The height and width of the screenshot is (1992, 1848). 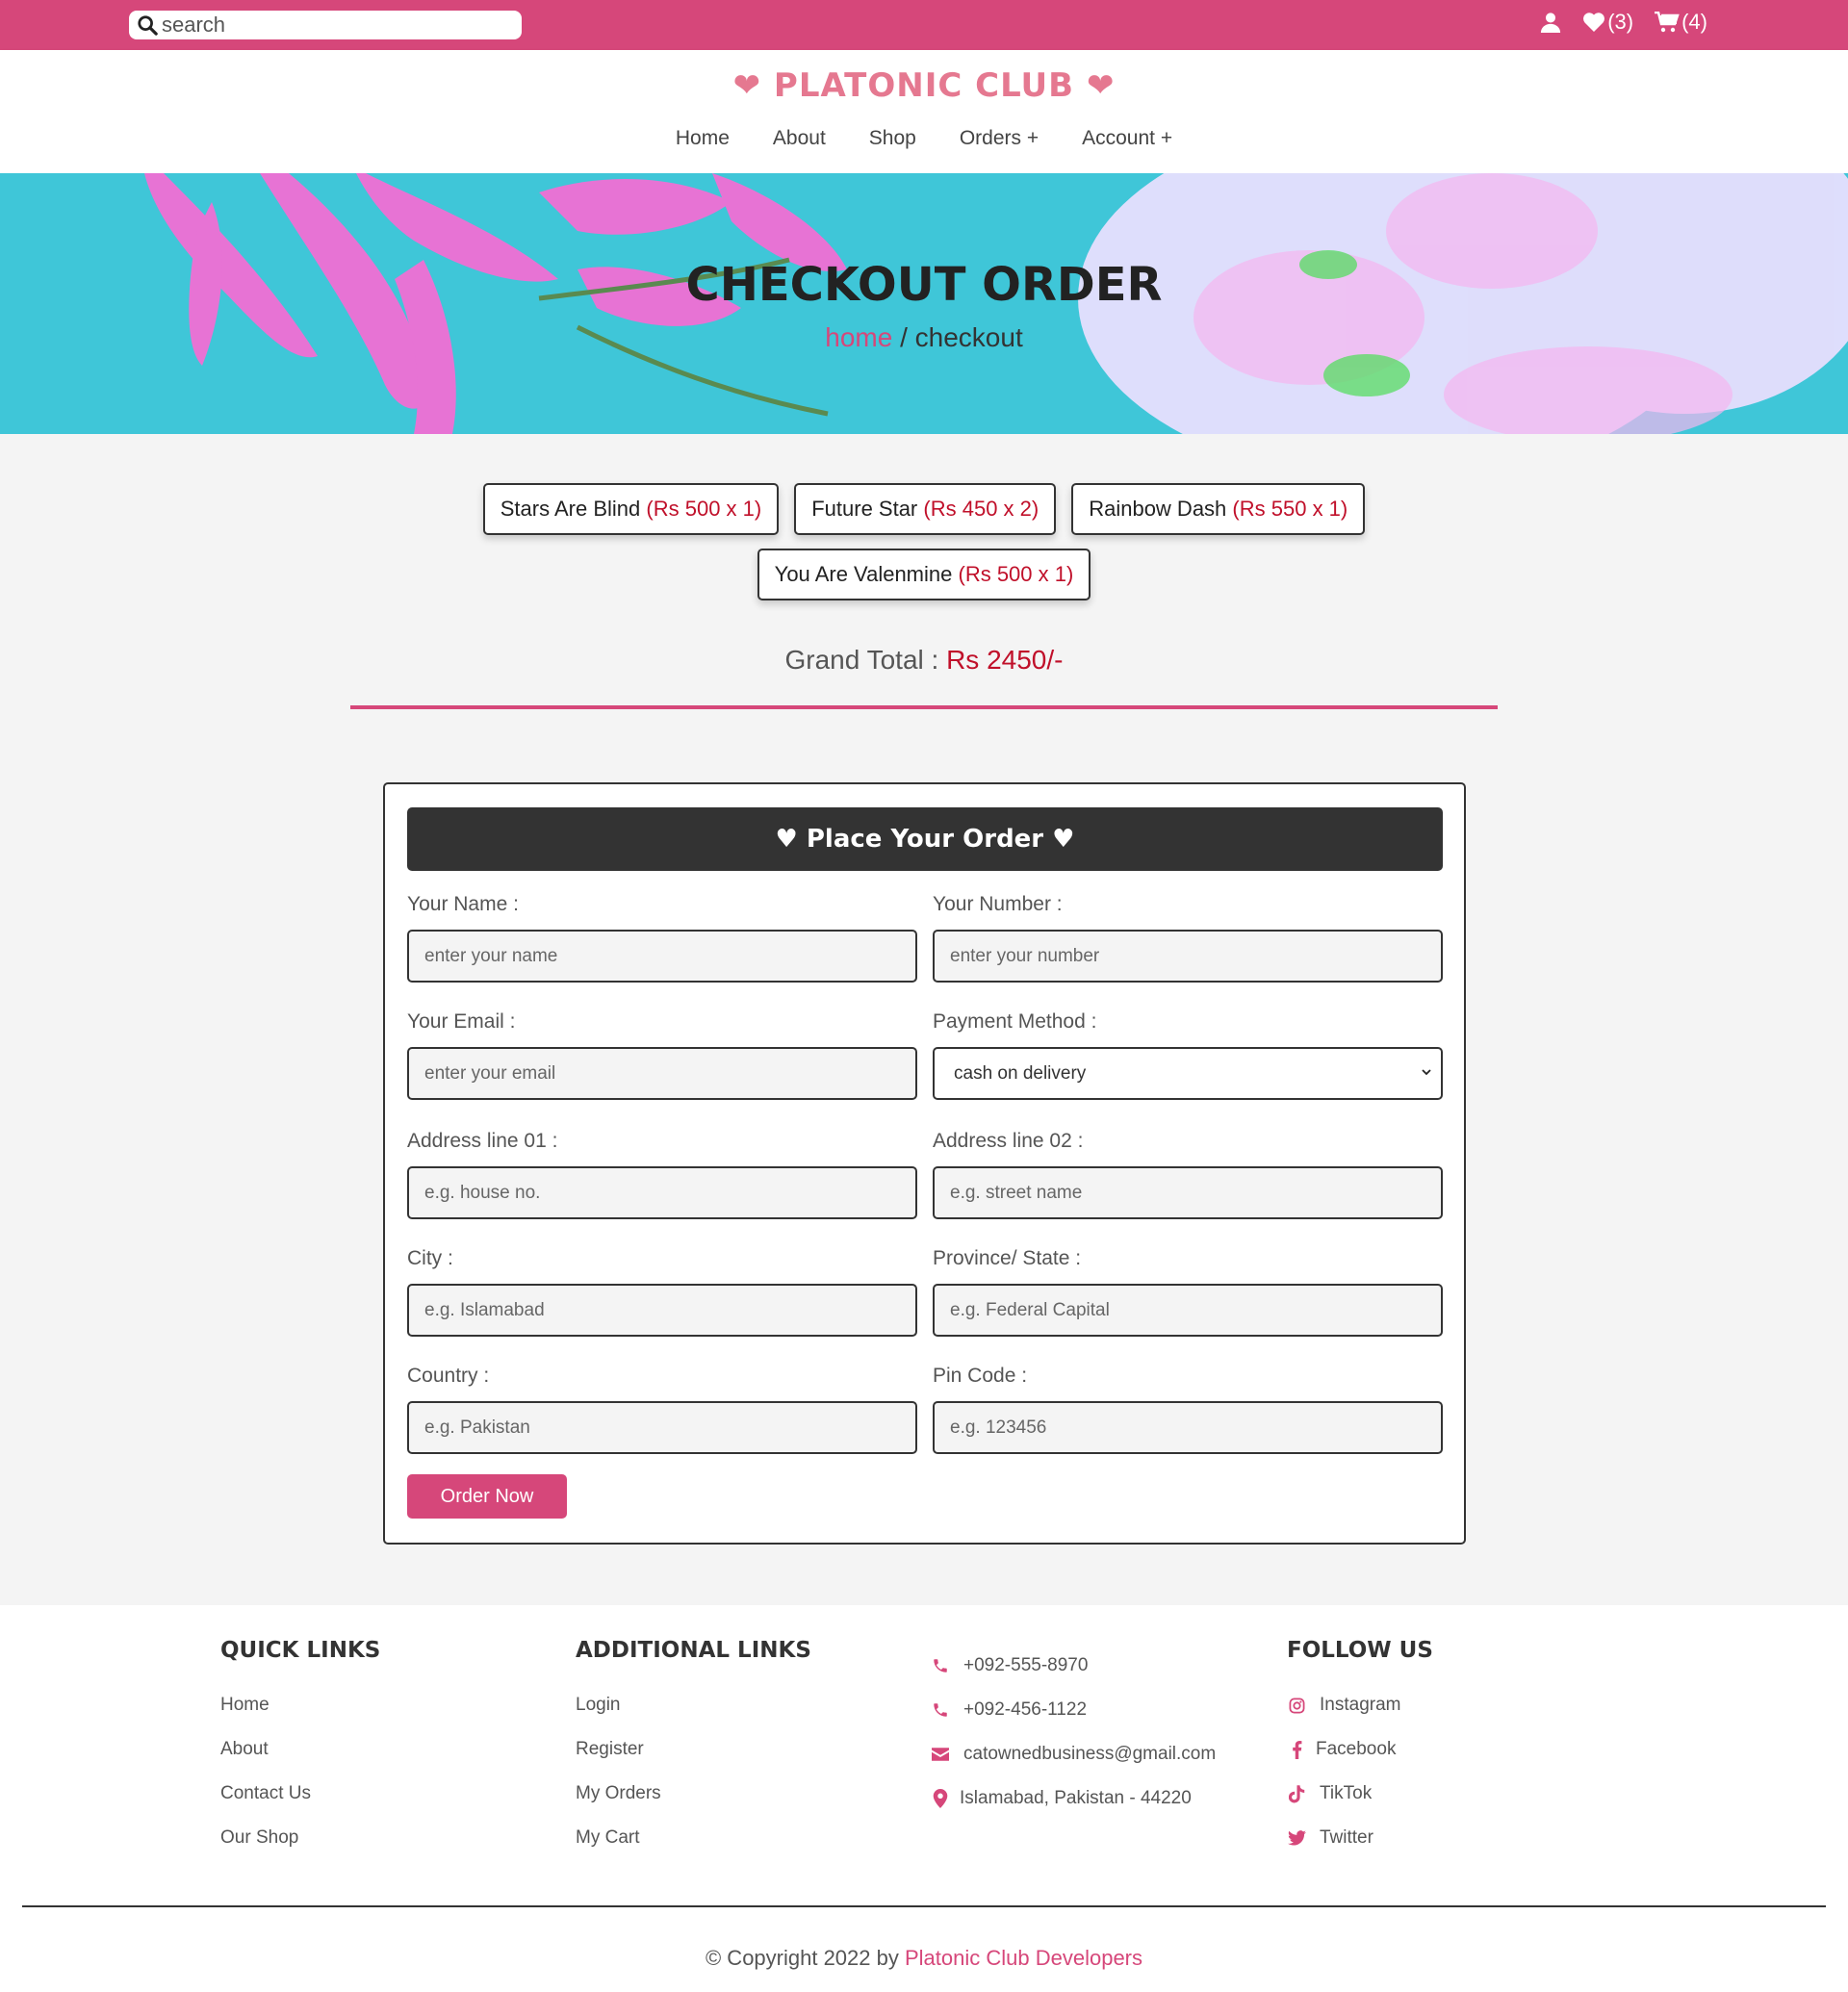 I want to click on country-field-group: Country :, so click(x=662, y=1409).